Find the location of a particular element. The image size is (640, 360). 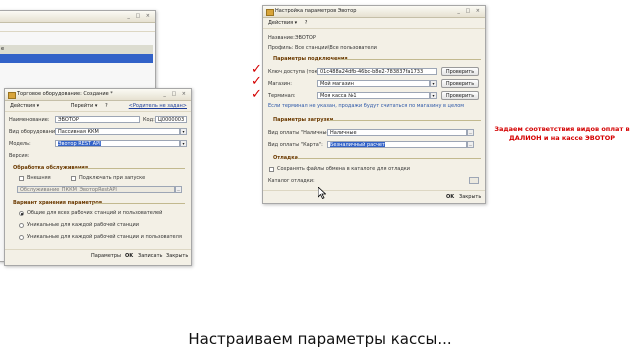

store-field: Мой магазин is located at coordinates (373, 83).